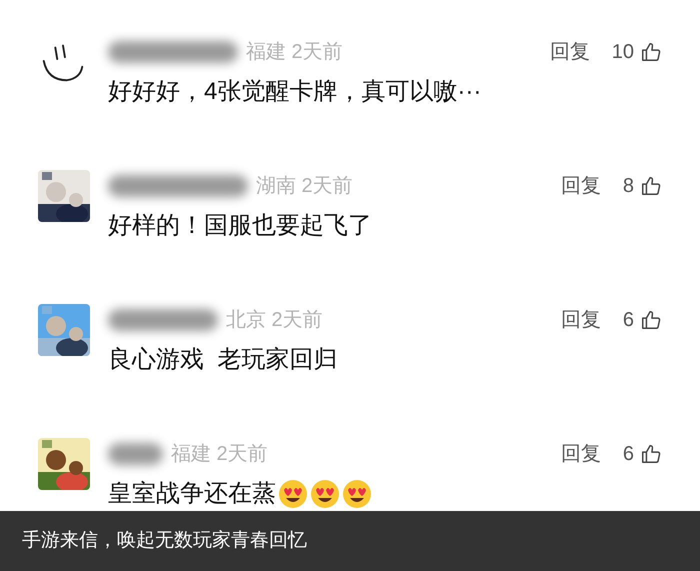  What do you see at coordinates (304, 186) in the screenshot?
I see `comment-meta: 湖南 2天前` at bounding box center [304, 186].